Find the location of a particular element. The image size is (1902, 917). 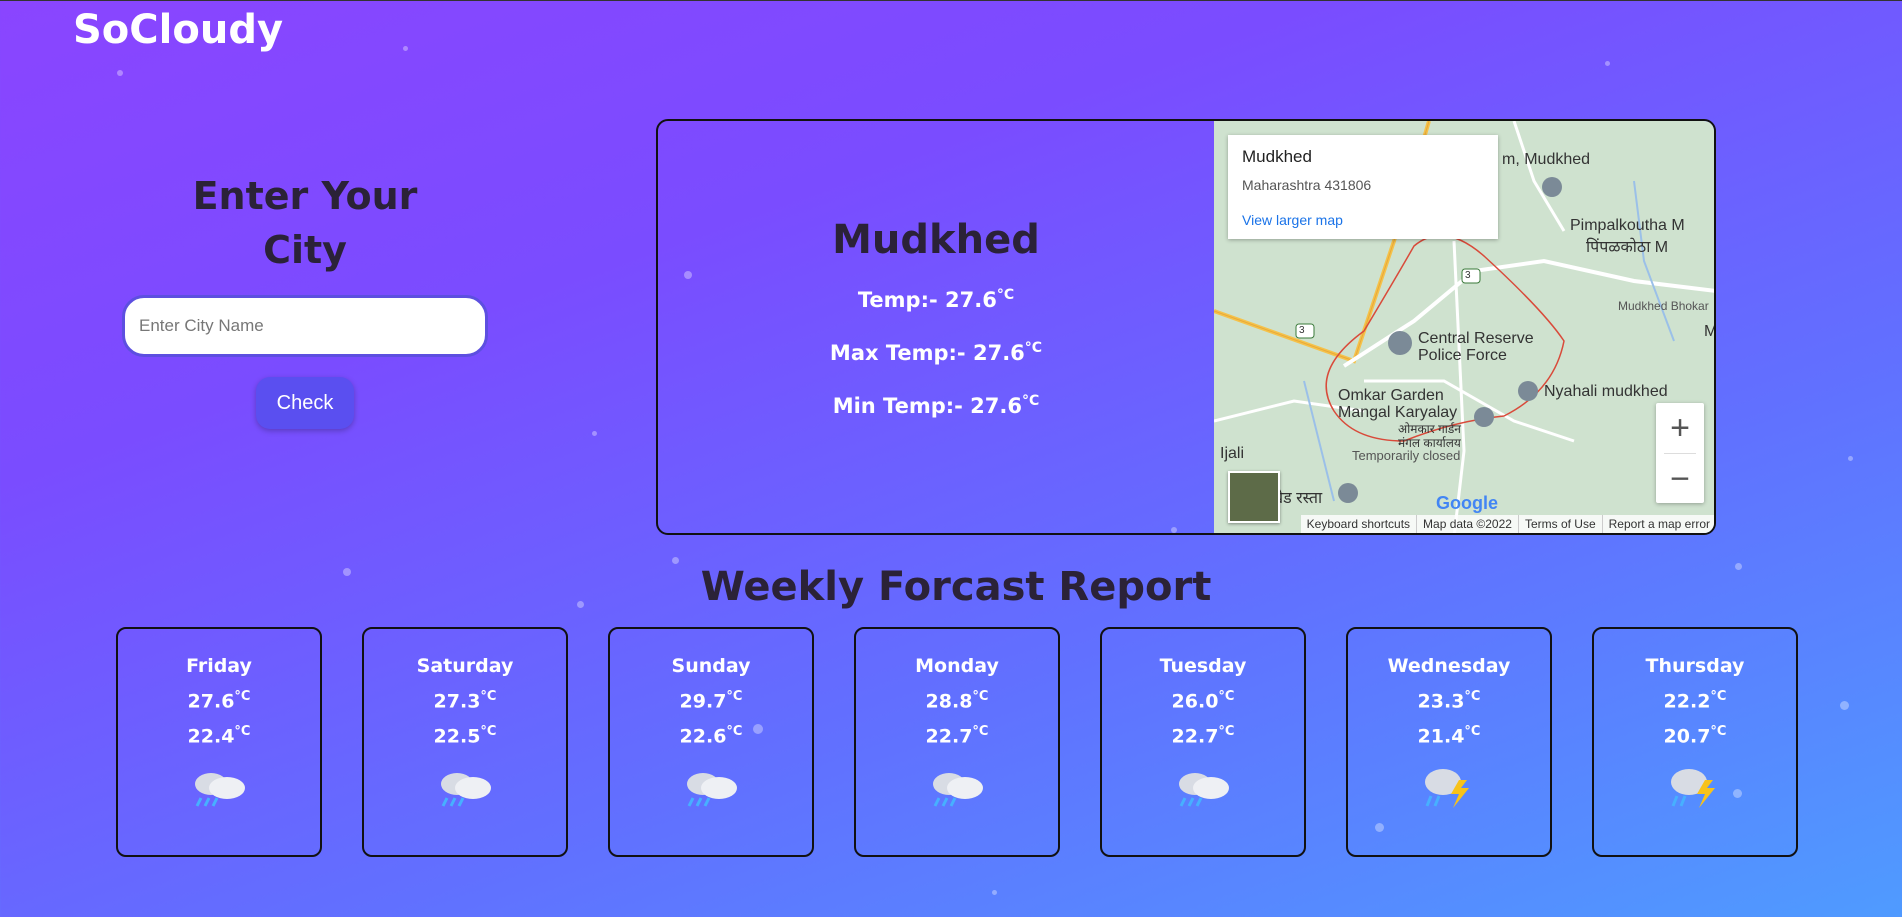

forecast-day: Saturday is located at coordinates (465, 666).